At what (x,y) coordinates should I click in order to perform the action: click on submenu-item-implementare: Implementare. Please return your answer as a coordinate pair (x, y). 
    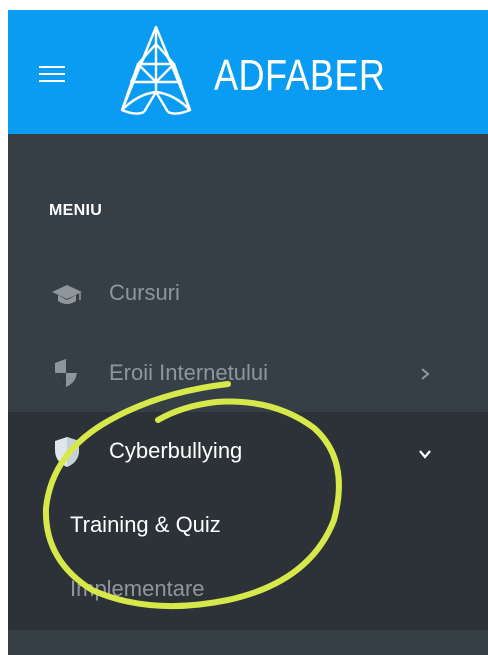
    Looking at the image, I should click on (137, 589).